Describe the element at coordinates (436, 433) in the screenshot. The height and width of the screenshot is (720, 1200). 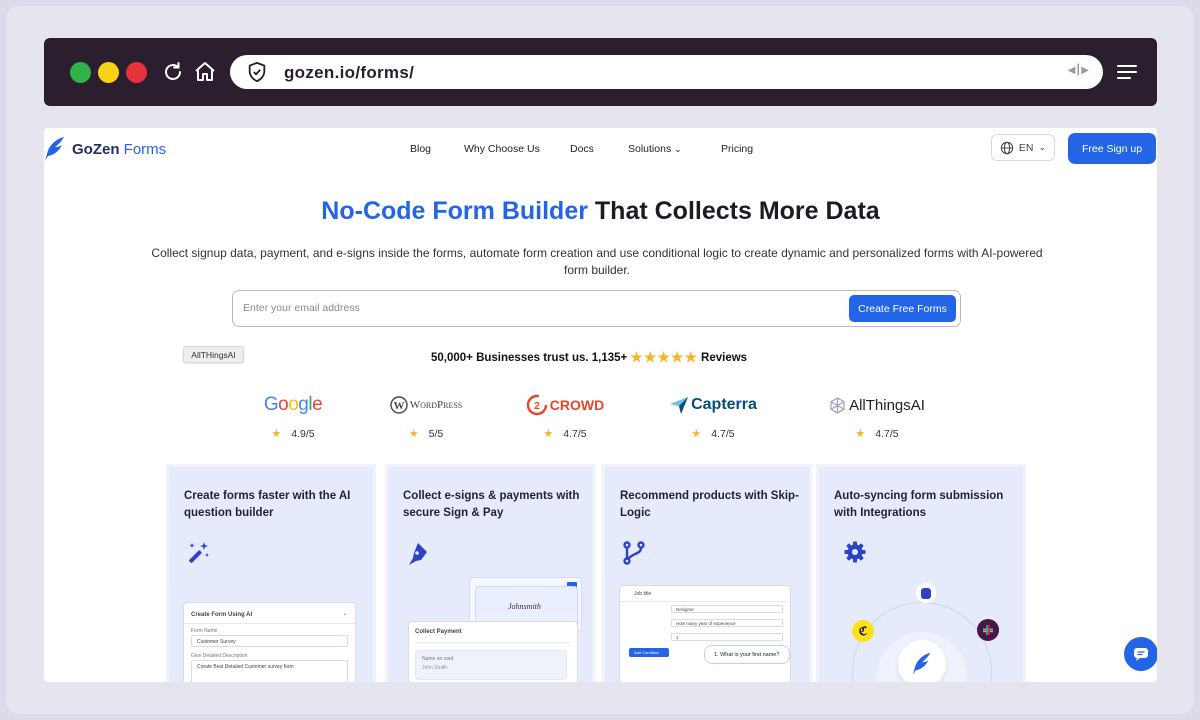
I see `review-rating: 5/5` at that location.